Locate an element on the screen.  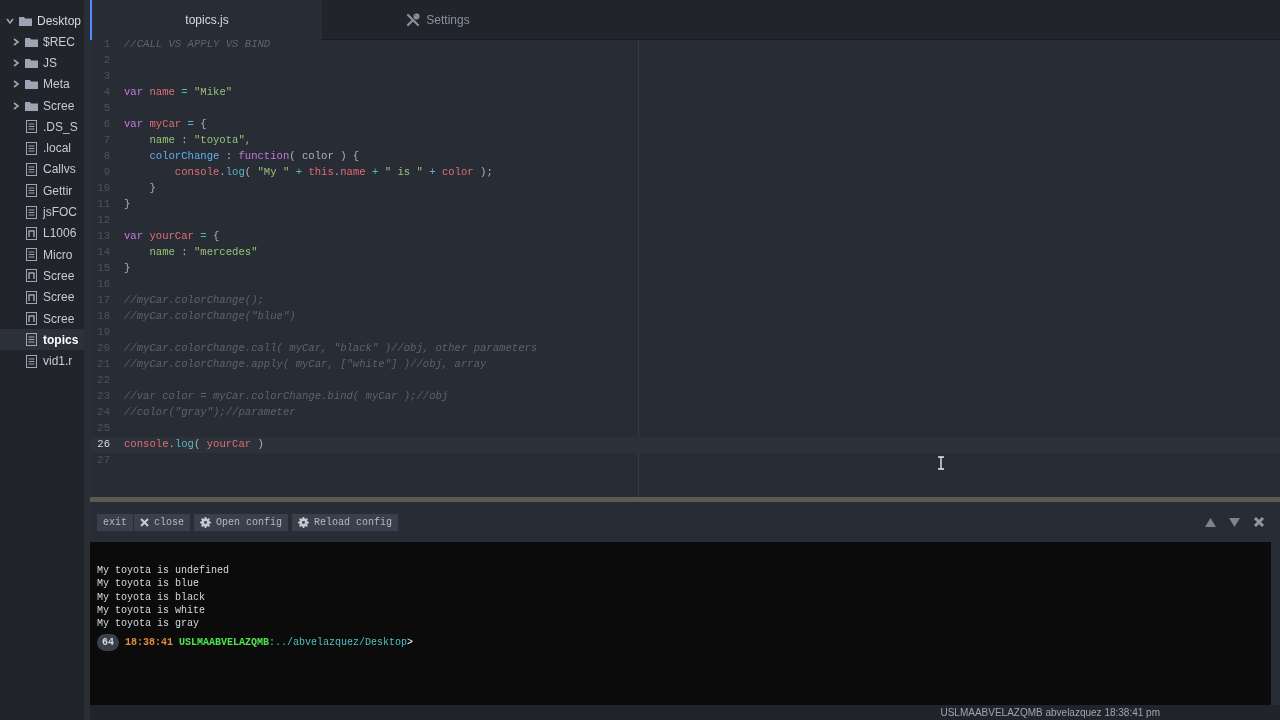
code-line: //myCar.colorChange("blue") is located at coordinates (210, 317).